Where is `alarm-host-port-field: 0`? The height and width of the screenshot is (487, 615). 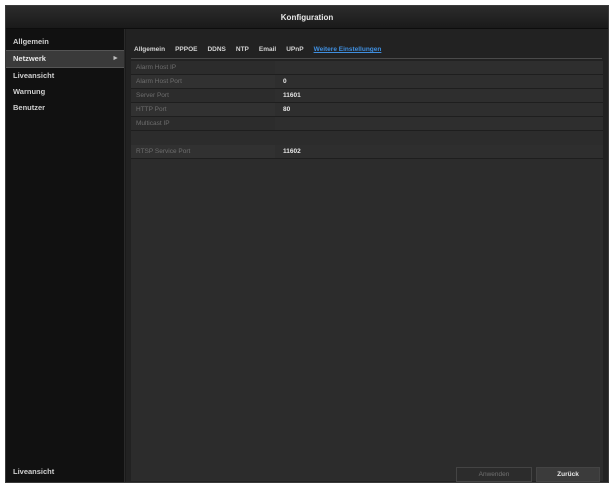 alarm-host-port-field: 0 is located at coordinates (439, 81).